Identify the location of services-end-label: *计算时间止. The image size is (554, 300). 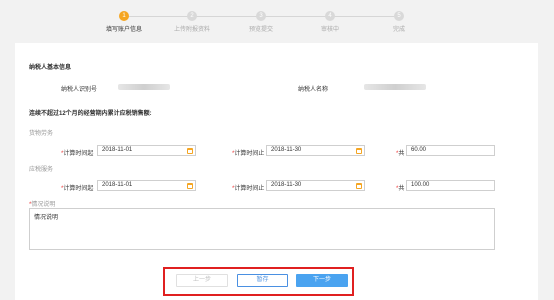
(248, 189).